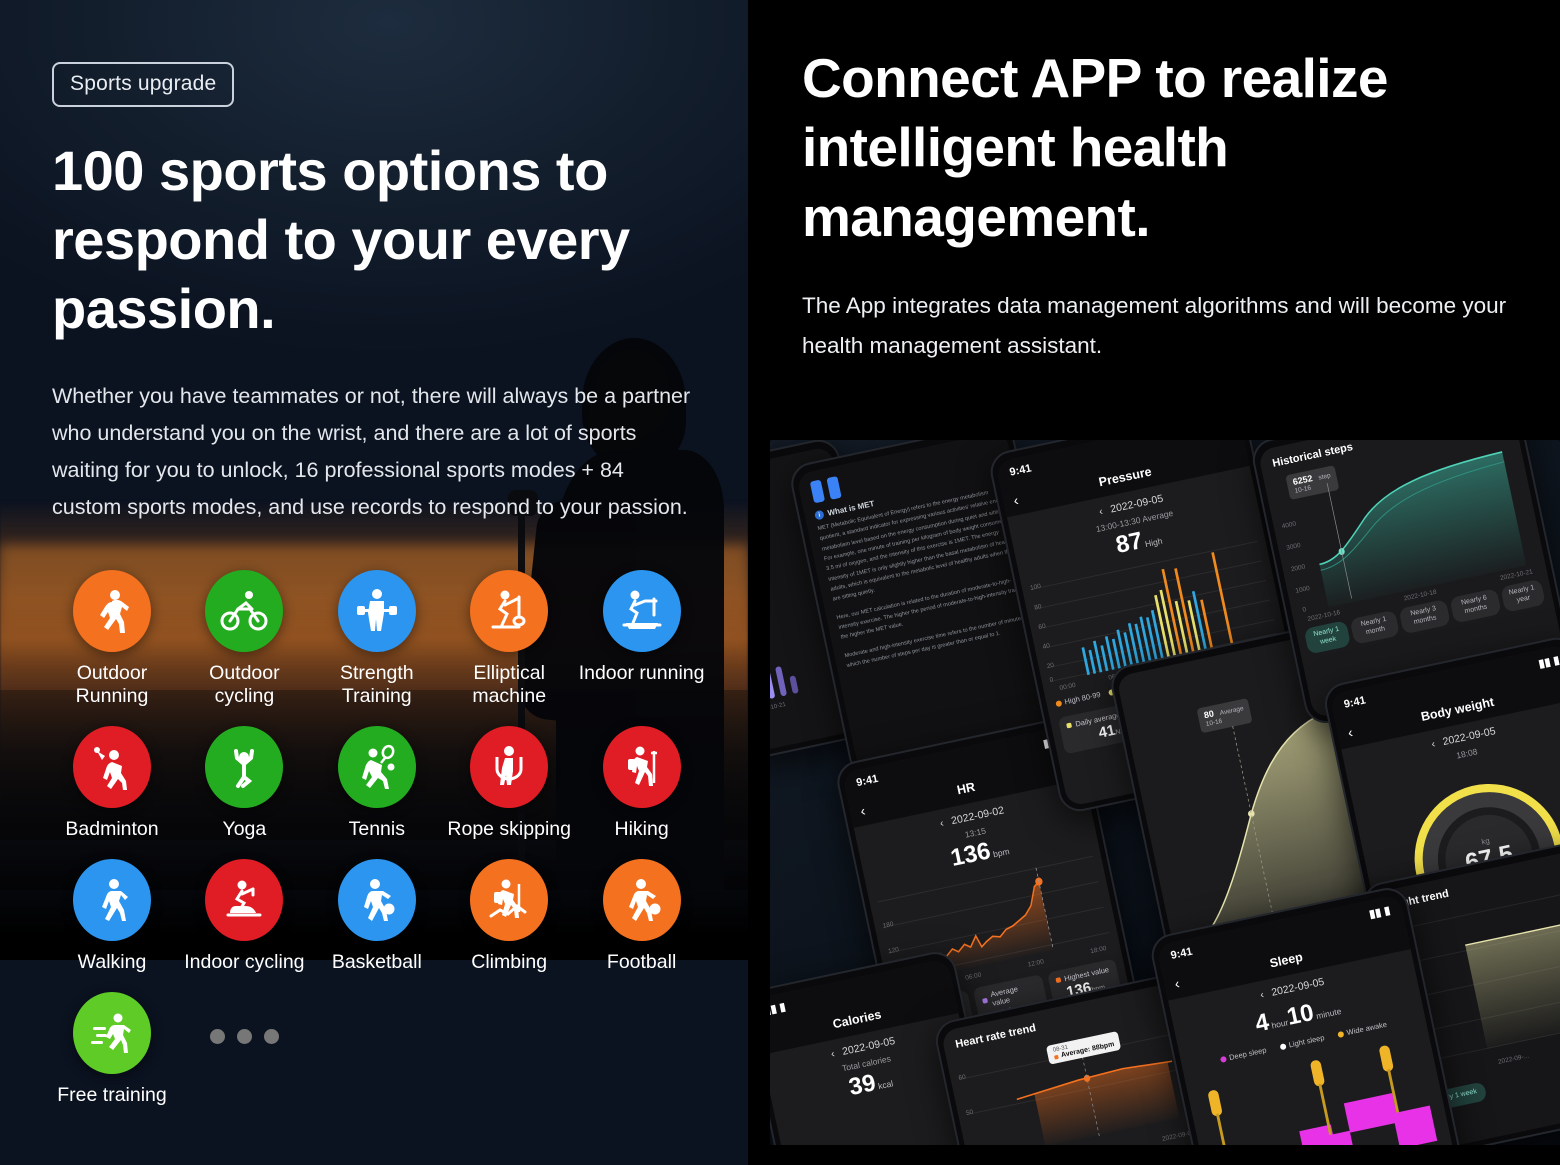 This screenshot has width=1560, height=1165. I want to click on yoga-icon, so click(244, 766).